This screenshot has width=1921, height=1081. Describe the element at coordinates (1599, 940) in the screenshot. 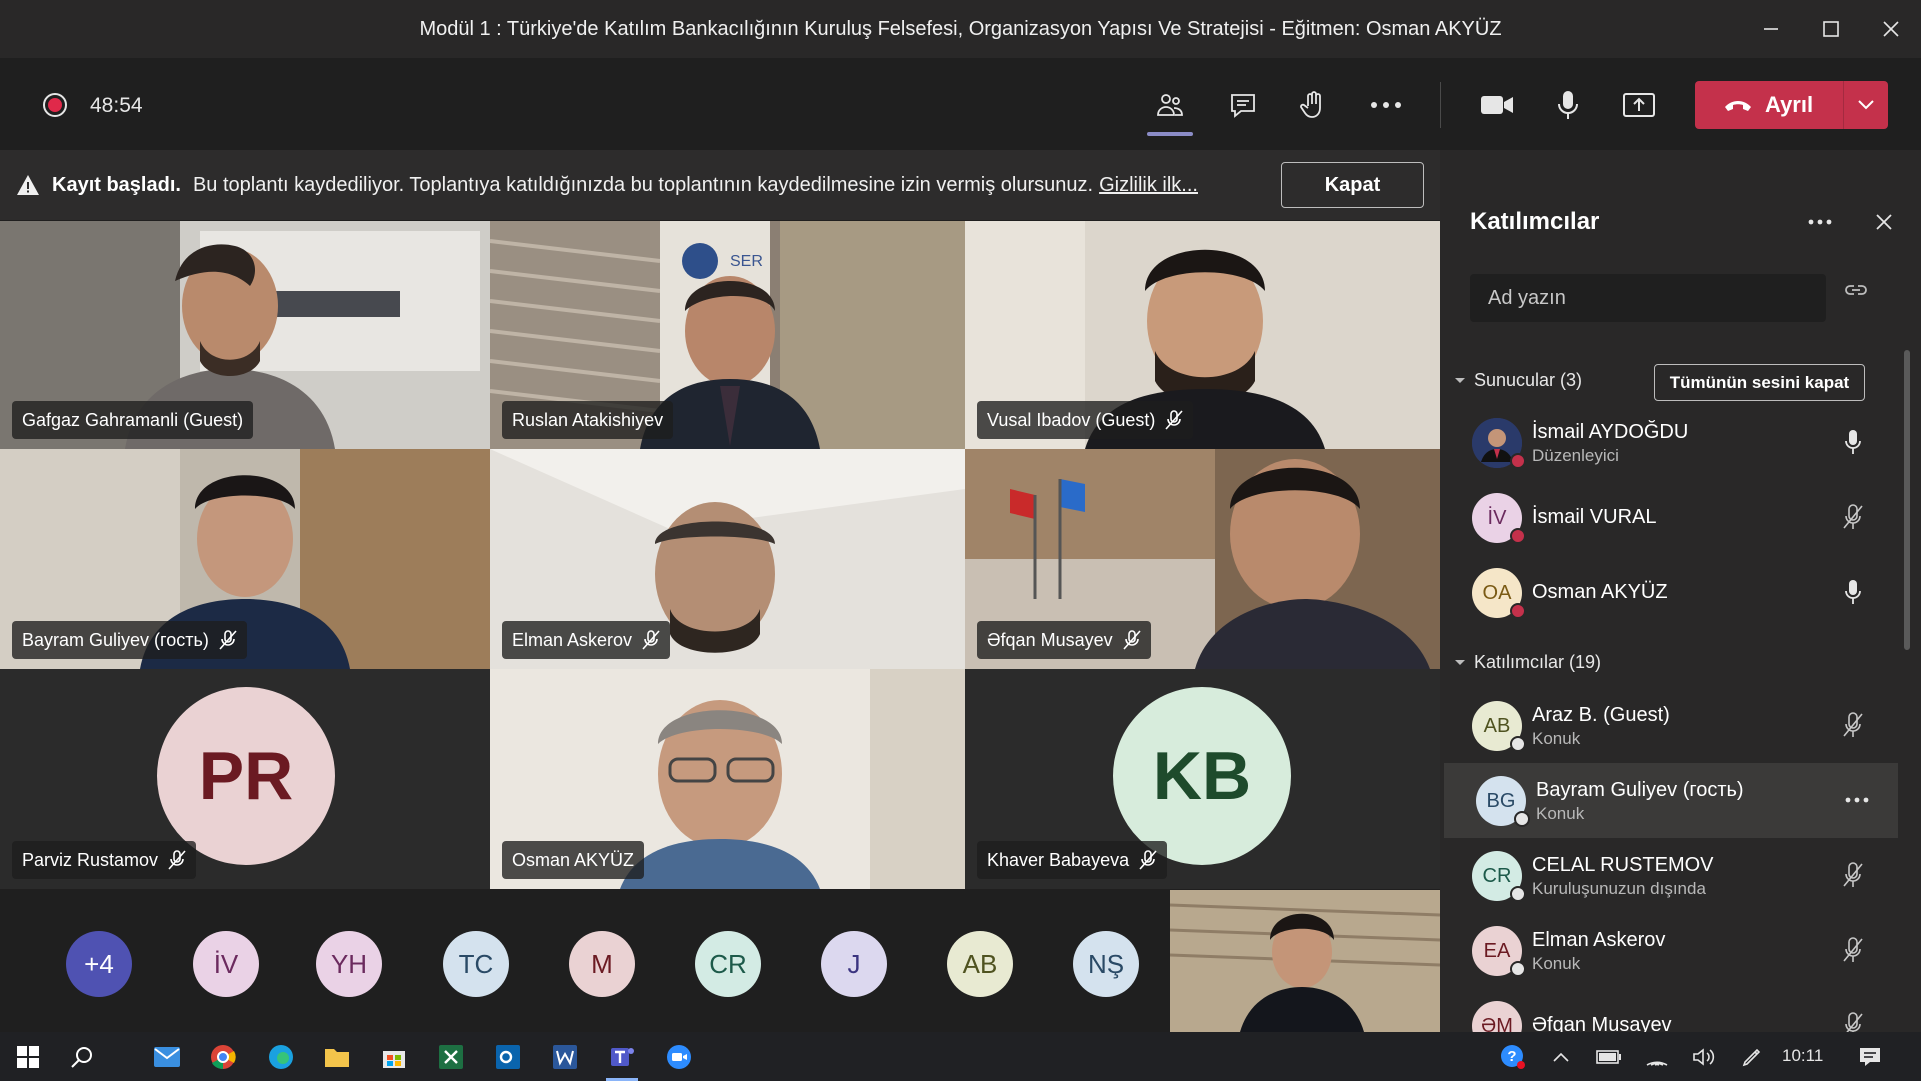

I see `participant-name: Elman Askerov` at that location.